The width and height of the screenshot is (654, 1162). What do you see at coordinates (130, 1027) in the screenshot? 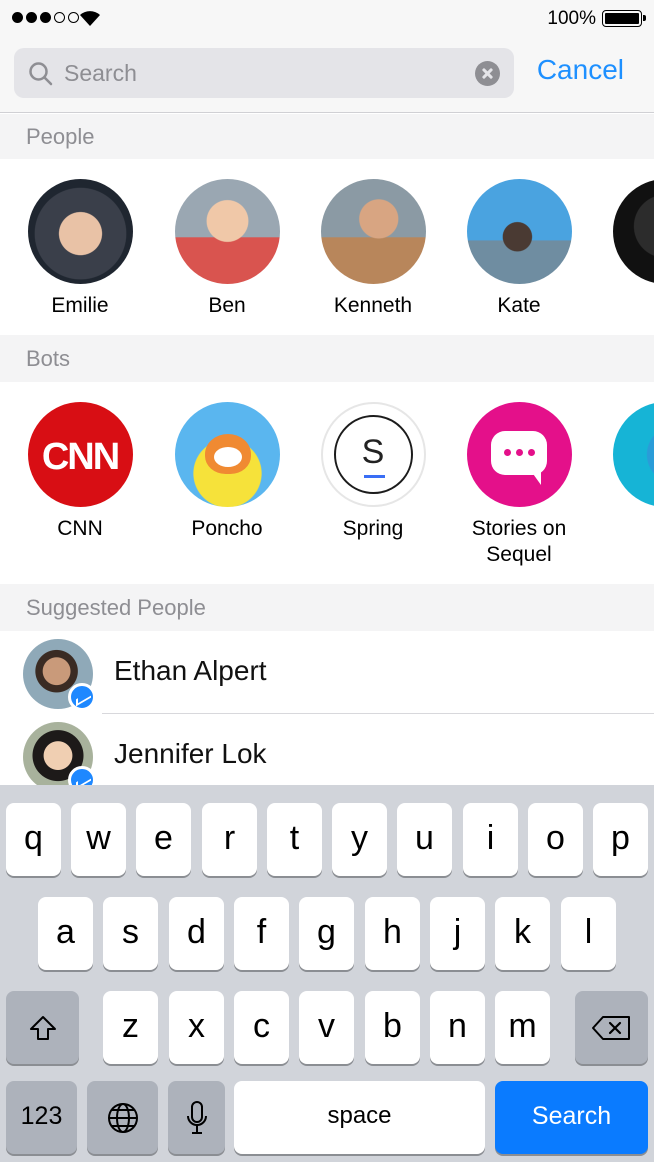
I see `key-z: z` at bounding box center [130, 1027].